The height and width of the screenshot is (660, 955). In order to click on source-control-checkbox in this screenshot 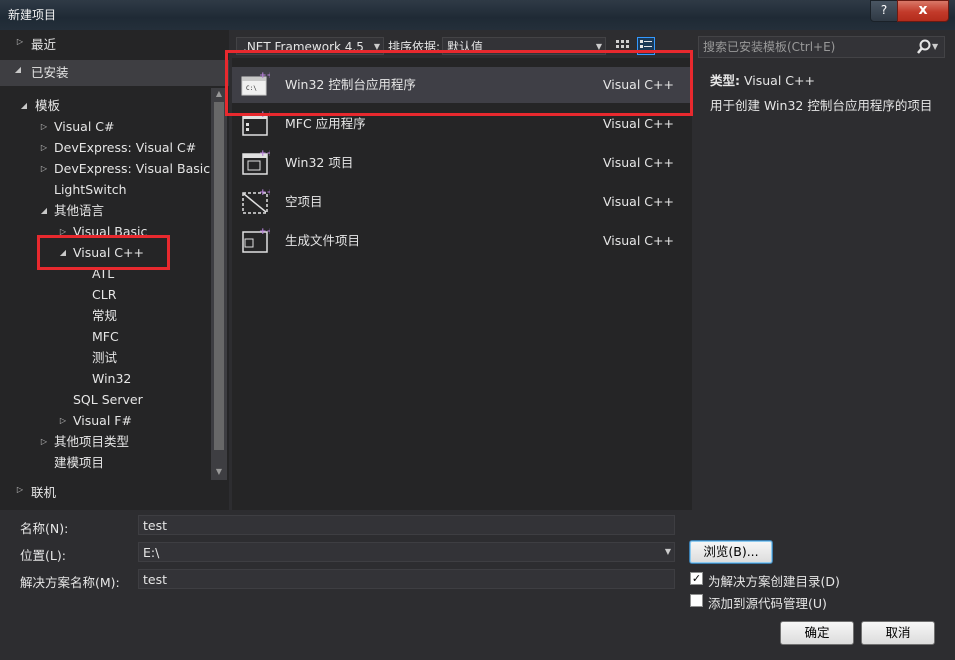, I will do `click(696, 600)`.